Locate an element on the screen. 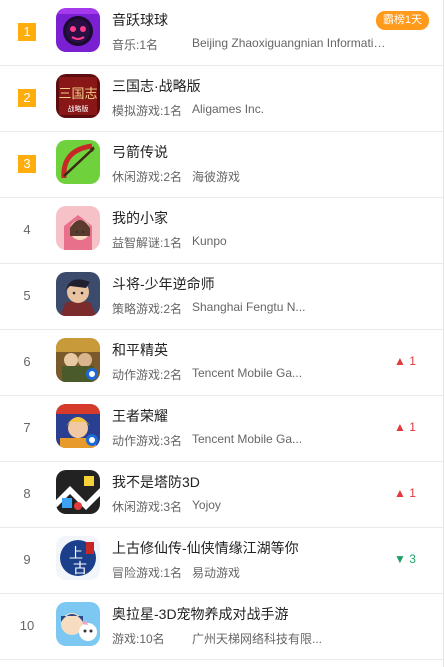 This screenshot has width=444, height=667. app-developer: Kunpo is located at coordinates (209, 241).